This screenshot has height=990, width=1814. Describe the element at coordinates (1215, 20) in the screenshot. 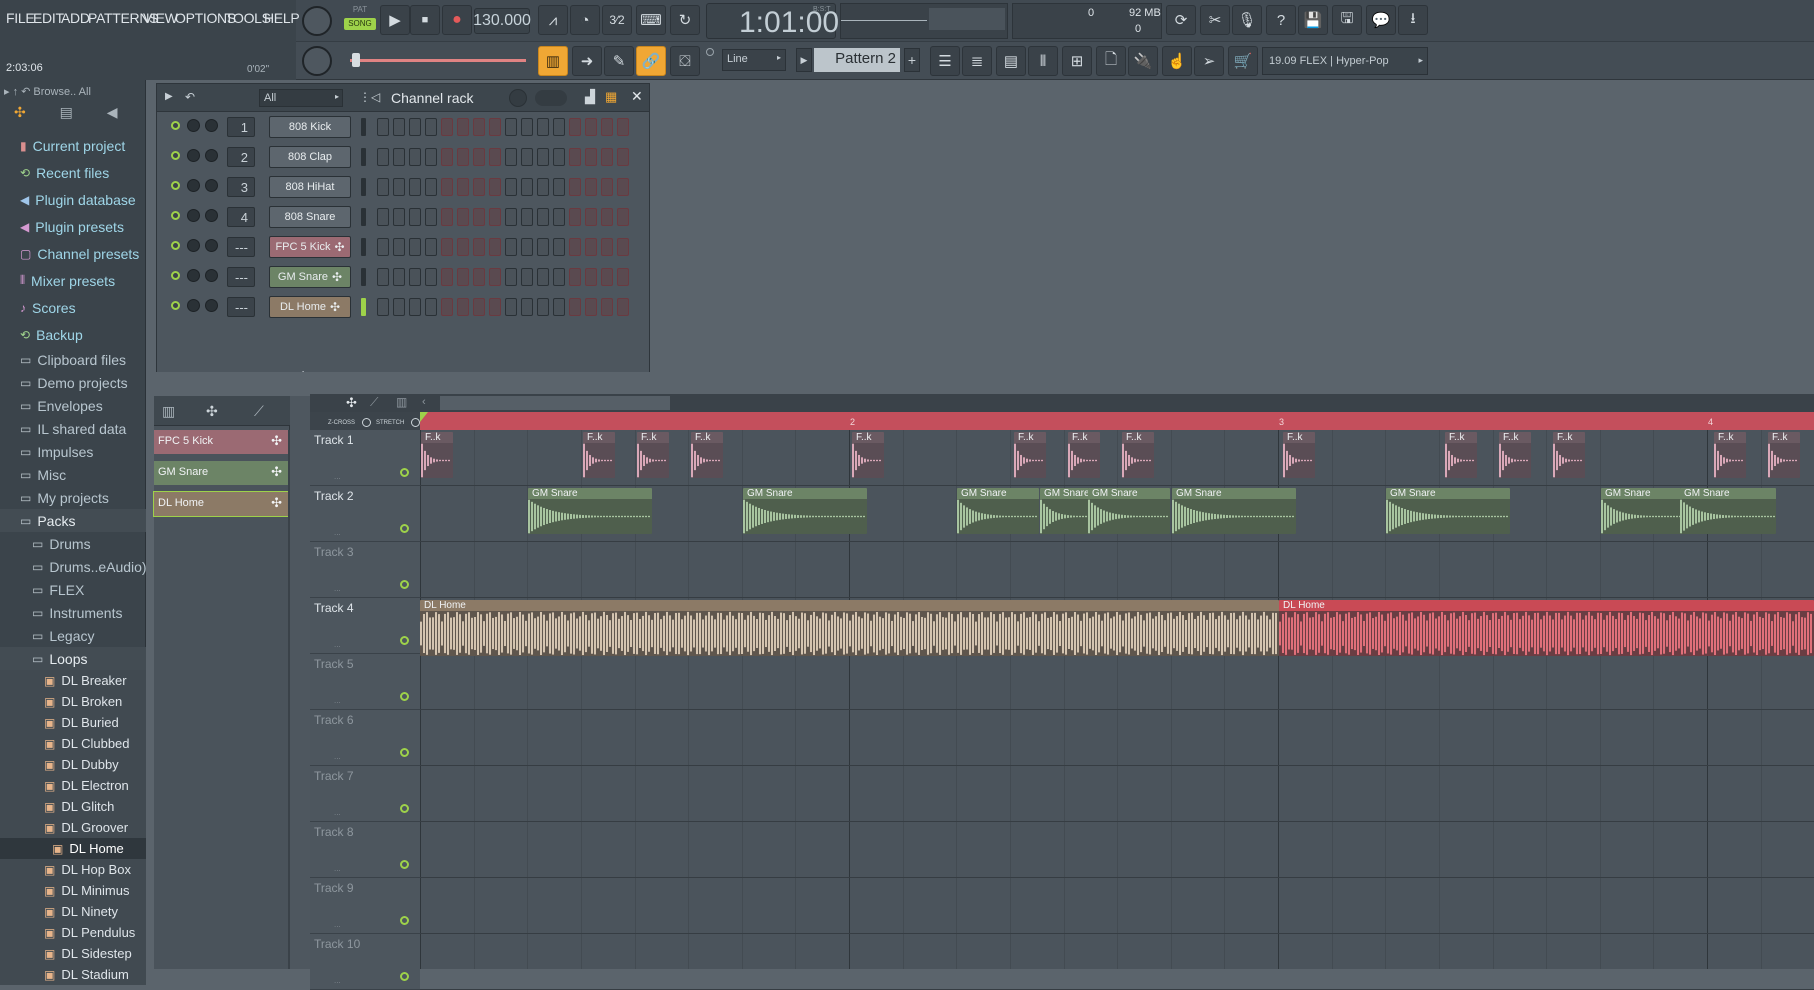

I see `cut-button: ✂` at that location.